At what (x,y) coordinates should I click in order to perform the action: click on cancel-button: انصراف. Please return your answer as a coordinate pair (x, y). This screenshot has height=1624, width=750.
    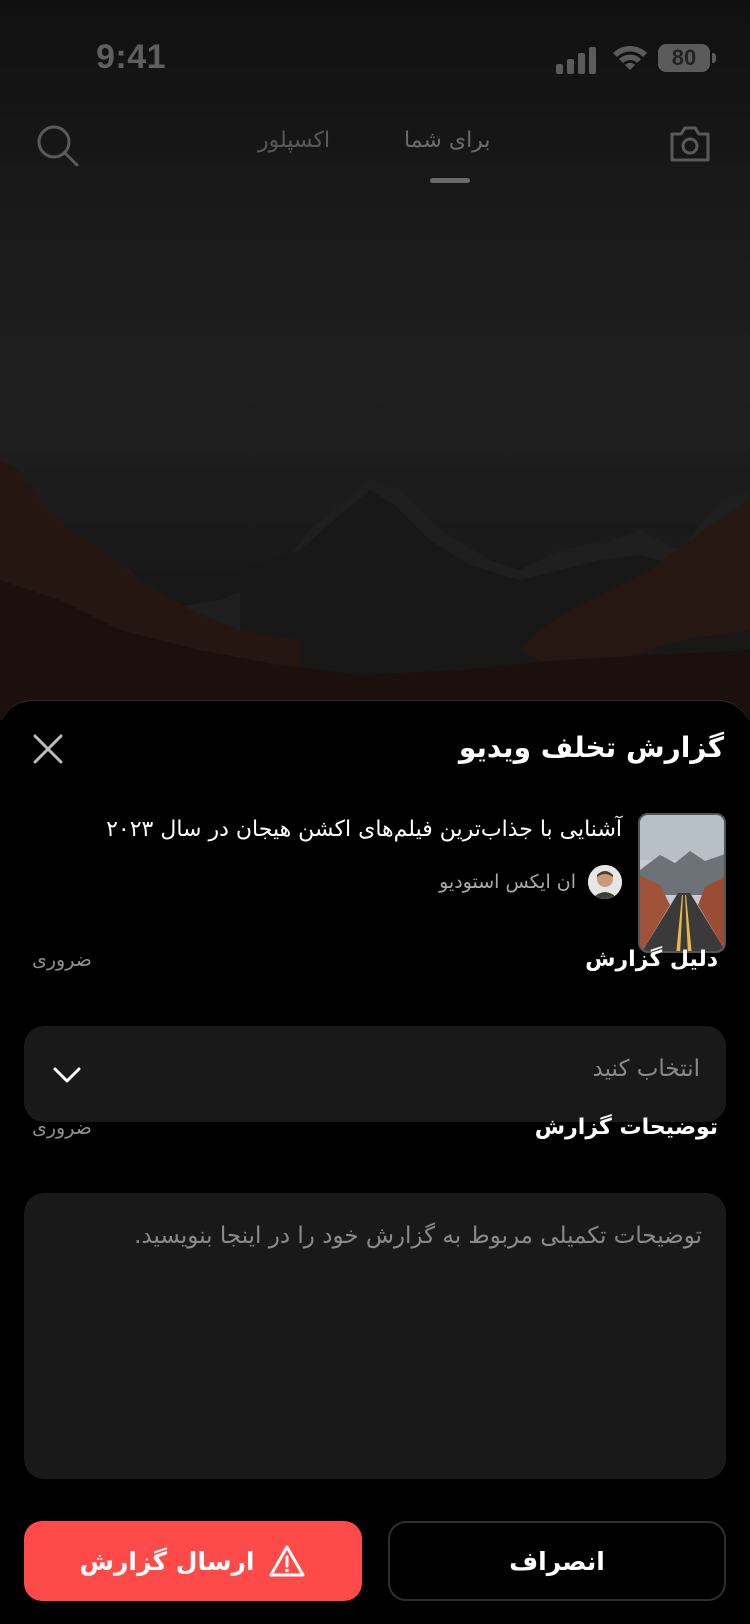
    Looking at the image, I should click on (557, 1561).